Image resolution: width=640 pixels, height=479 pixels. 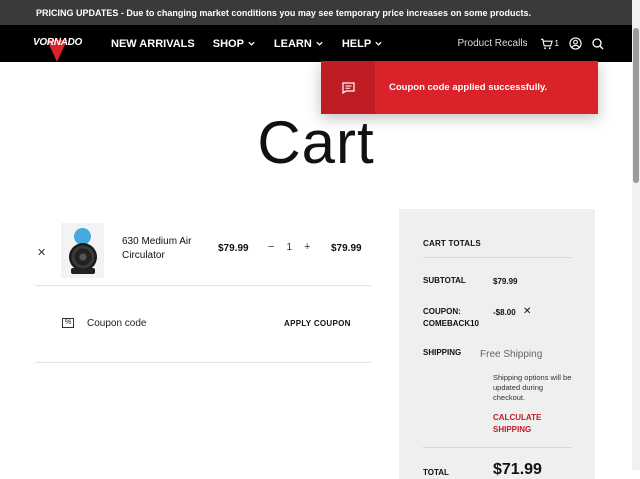 I want to click on vornado-logo: VORNADO, so click(x=58, y=51).